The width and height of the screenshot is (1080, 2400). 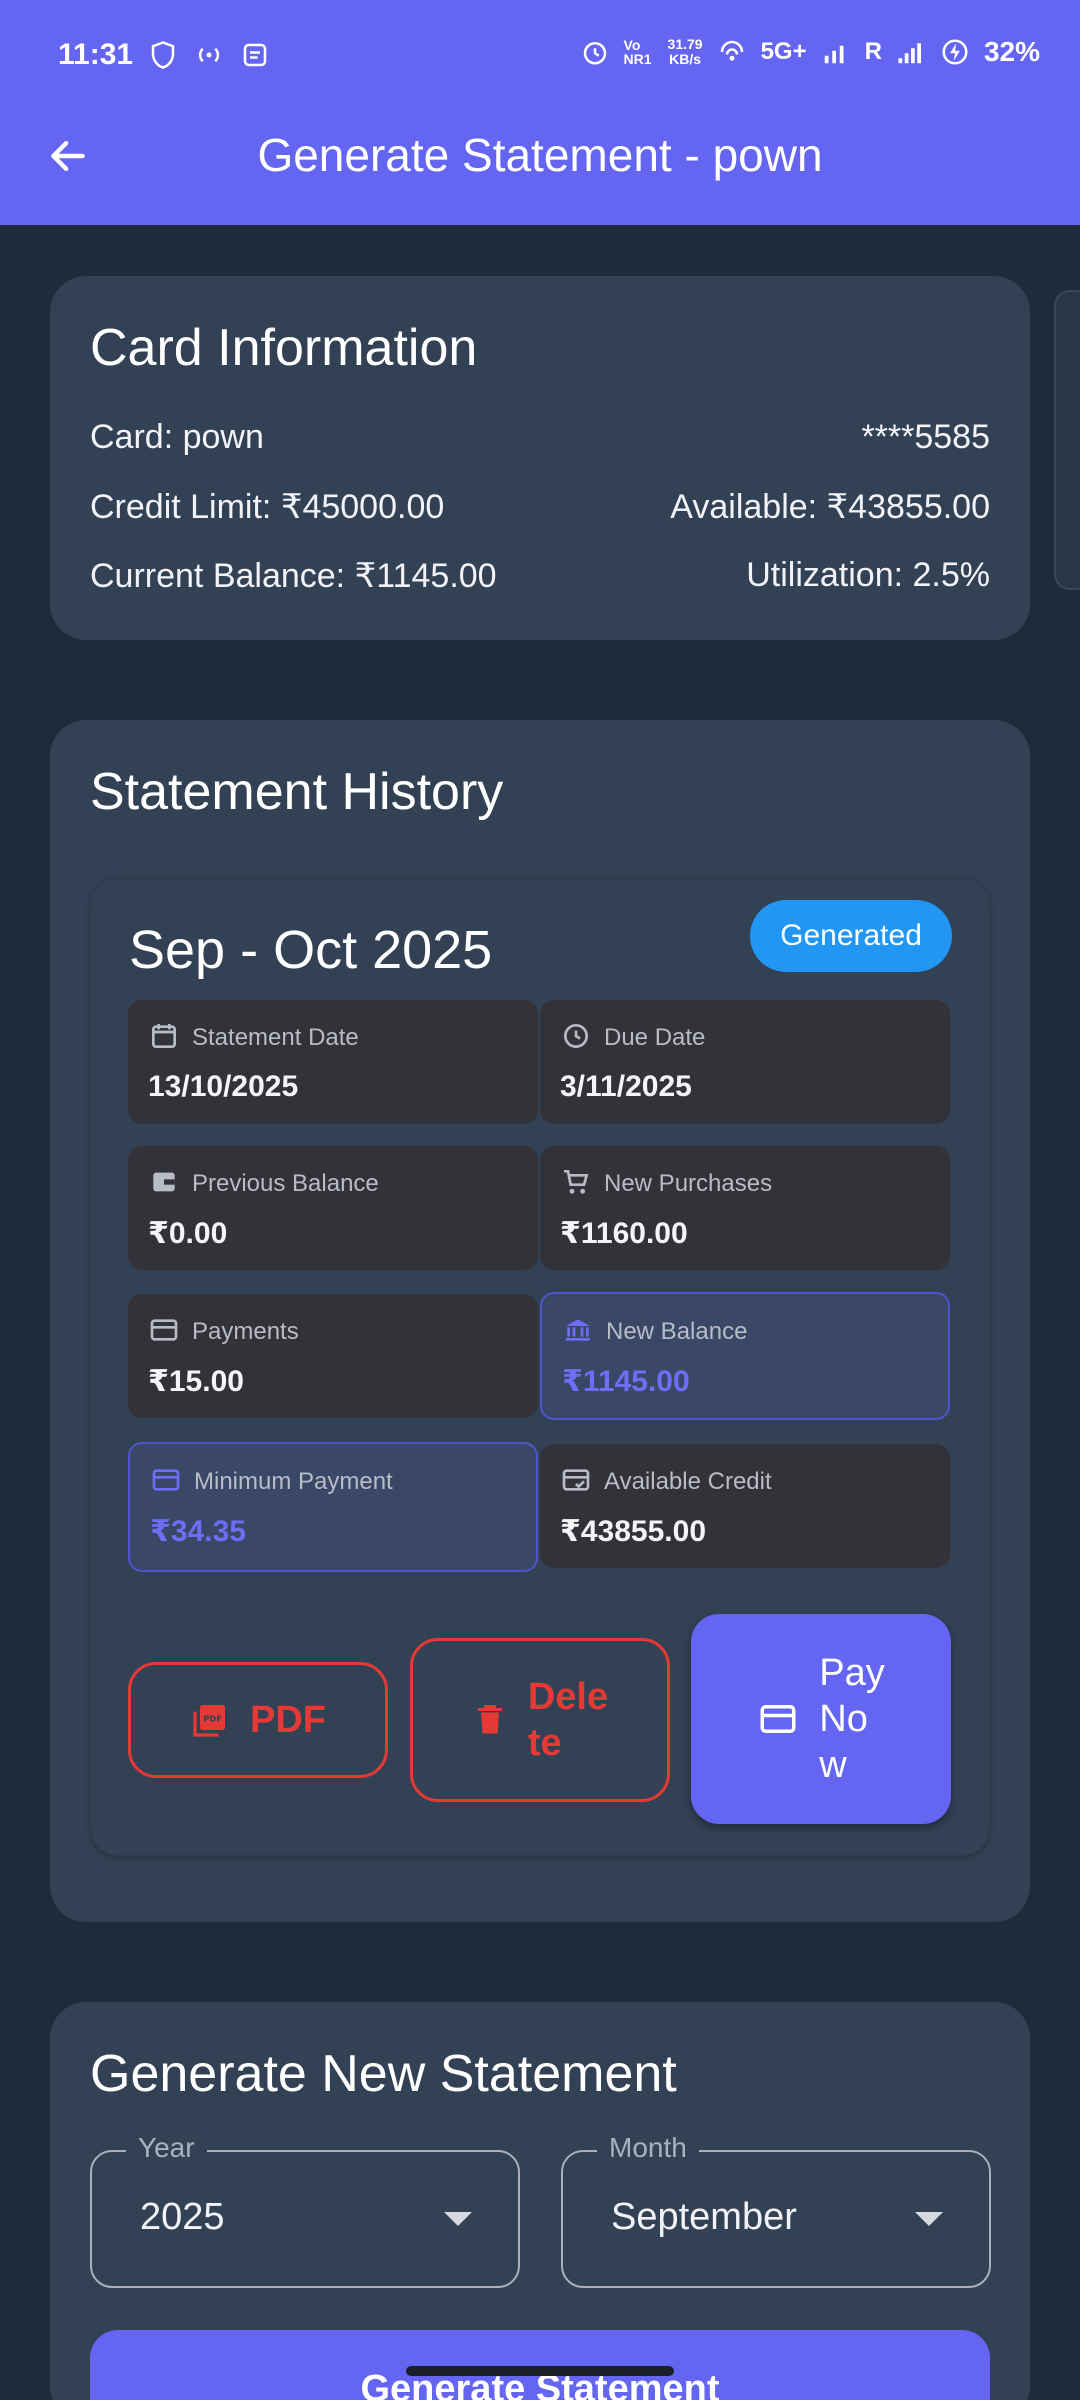 I want to click on battery-charging-icon, so click(x=955, y=52).